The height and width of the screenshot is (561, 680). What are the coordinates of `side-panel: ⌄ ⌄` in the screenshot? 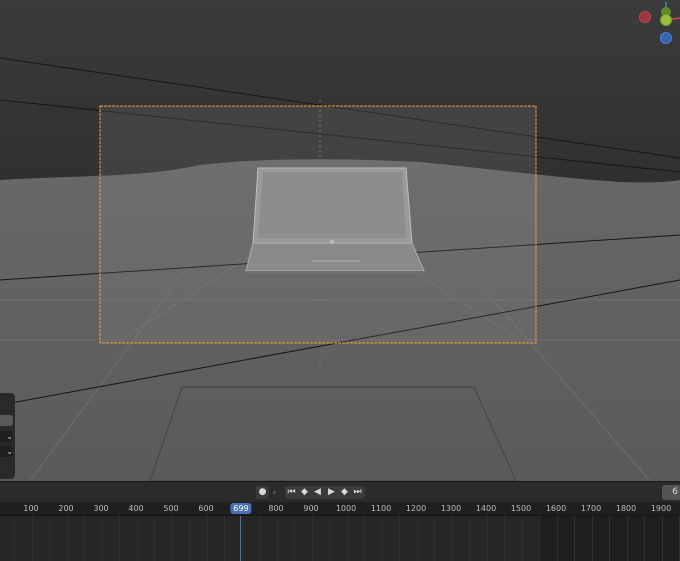 It's located at (7, 436).